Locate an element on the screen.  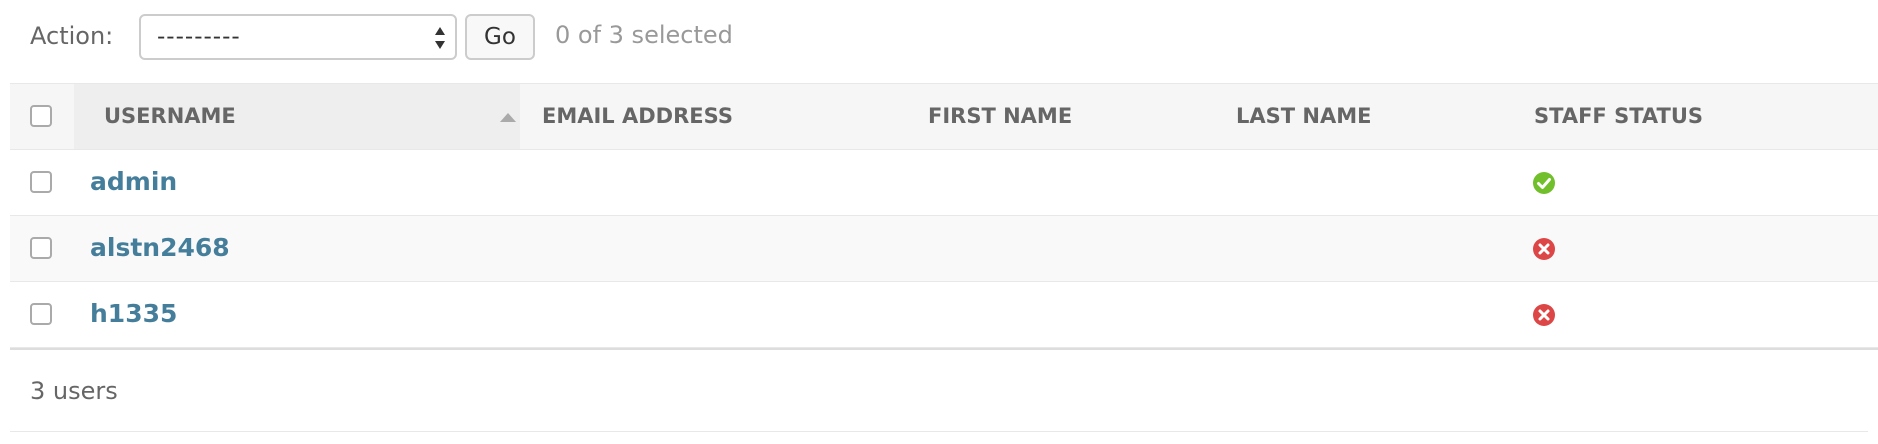
sort-ascending-icon is located at coordinates (508, 117).